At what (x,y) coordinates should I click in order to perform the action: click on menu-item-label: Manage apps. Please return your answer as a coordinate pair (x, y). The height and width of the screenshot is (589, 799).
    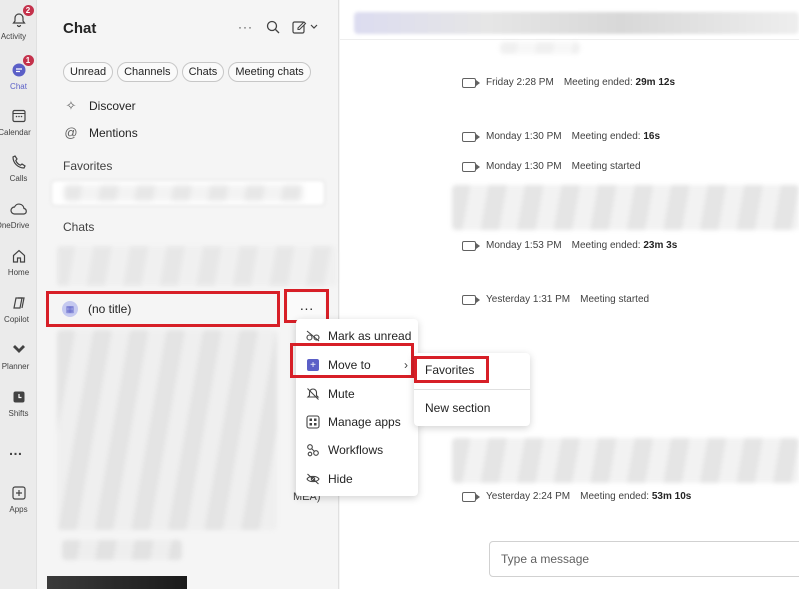
    Looking at the image, I should click on (364, 422).